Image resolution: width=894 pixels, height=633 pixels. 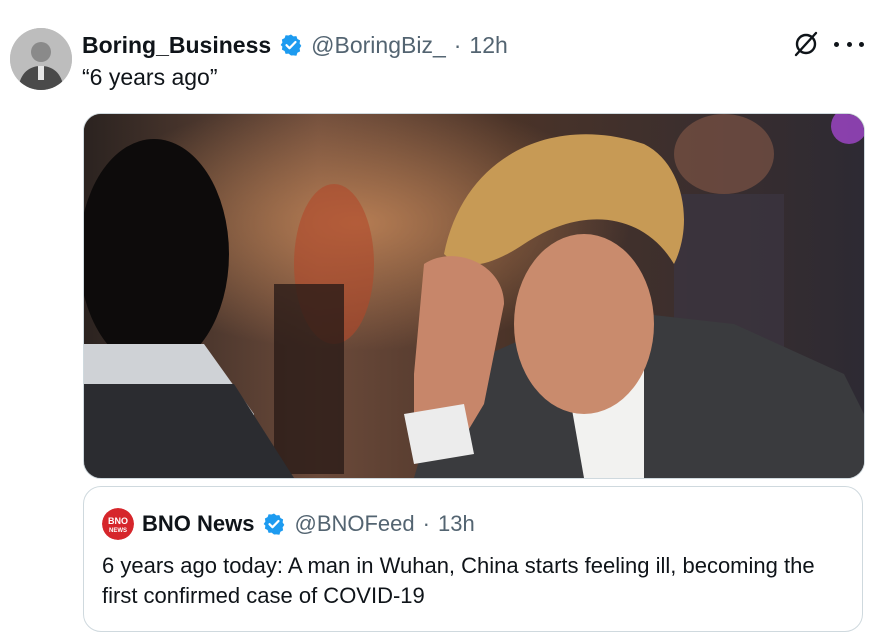 What do you see at coordinates (488, 45) in the screenshot?
I see `tweet-timestamp: 12h` at bounding box center [488, 45].